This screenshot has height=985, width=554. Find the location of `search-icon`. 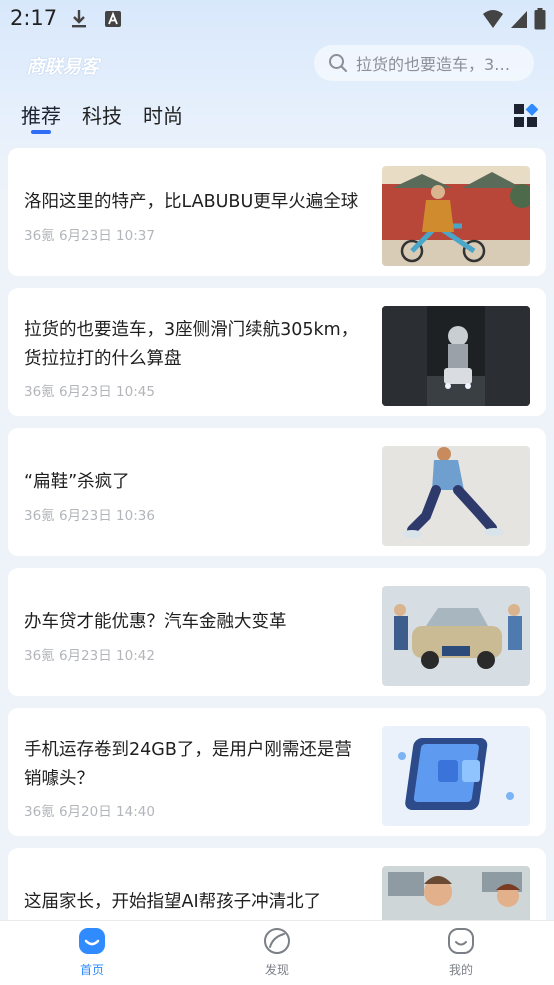

search-icon is located at coordinates (338, 63).